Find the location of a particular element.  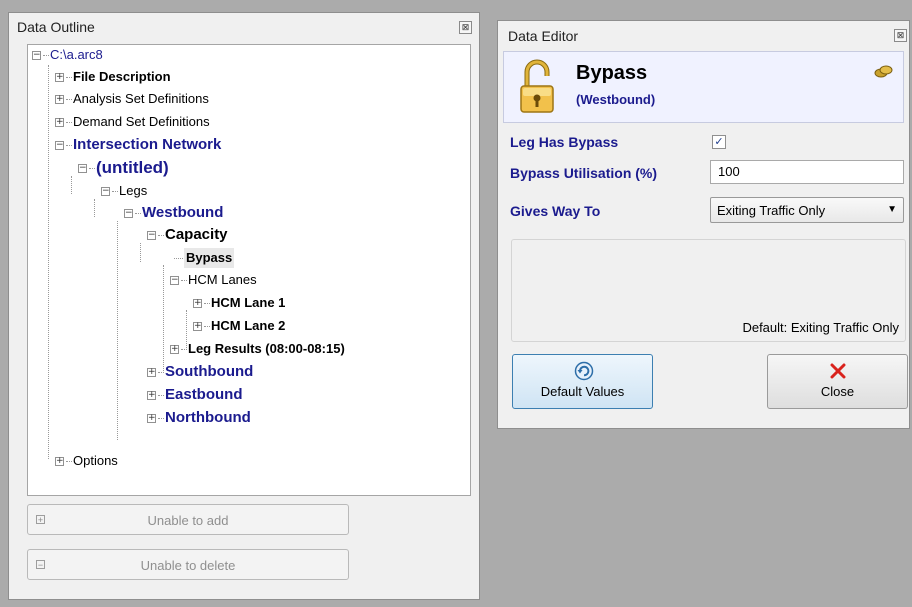

gives-way-to-select: Exiting Traffic Only ▼ is located at coordinates (807, 210).